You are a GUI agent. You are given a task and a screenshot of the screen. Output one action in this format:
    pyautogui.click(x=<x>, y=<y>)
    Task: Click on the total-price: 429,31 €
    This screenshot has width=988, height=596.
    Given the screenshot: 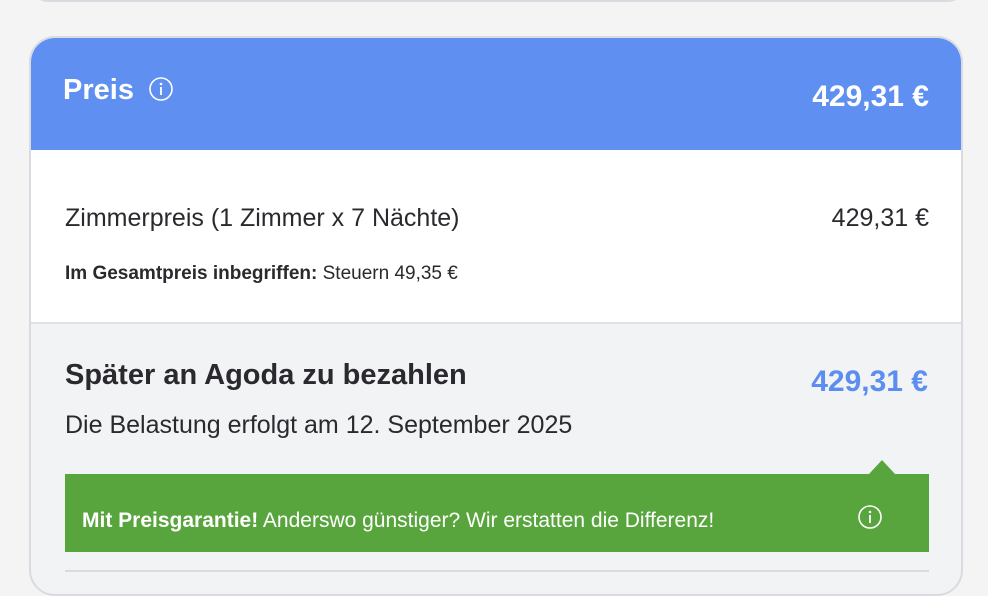 What is the action you would take?
    pyautogui.click(x=870, y=96)
    